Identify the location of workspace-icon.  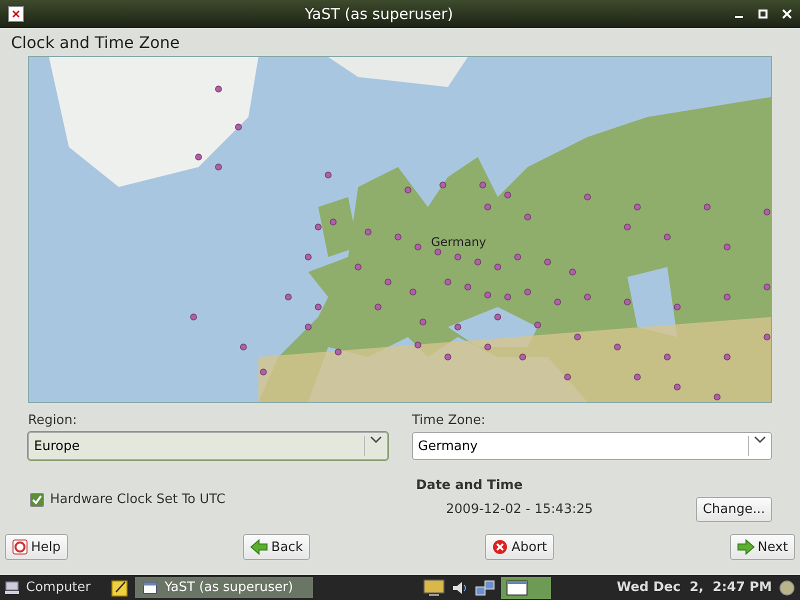
(525, 587).